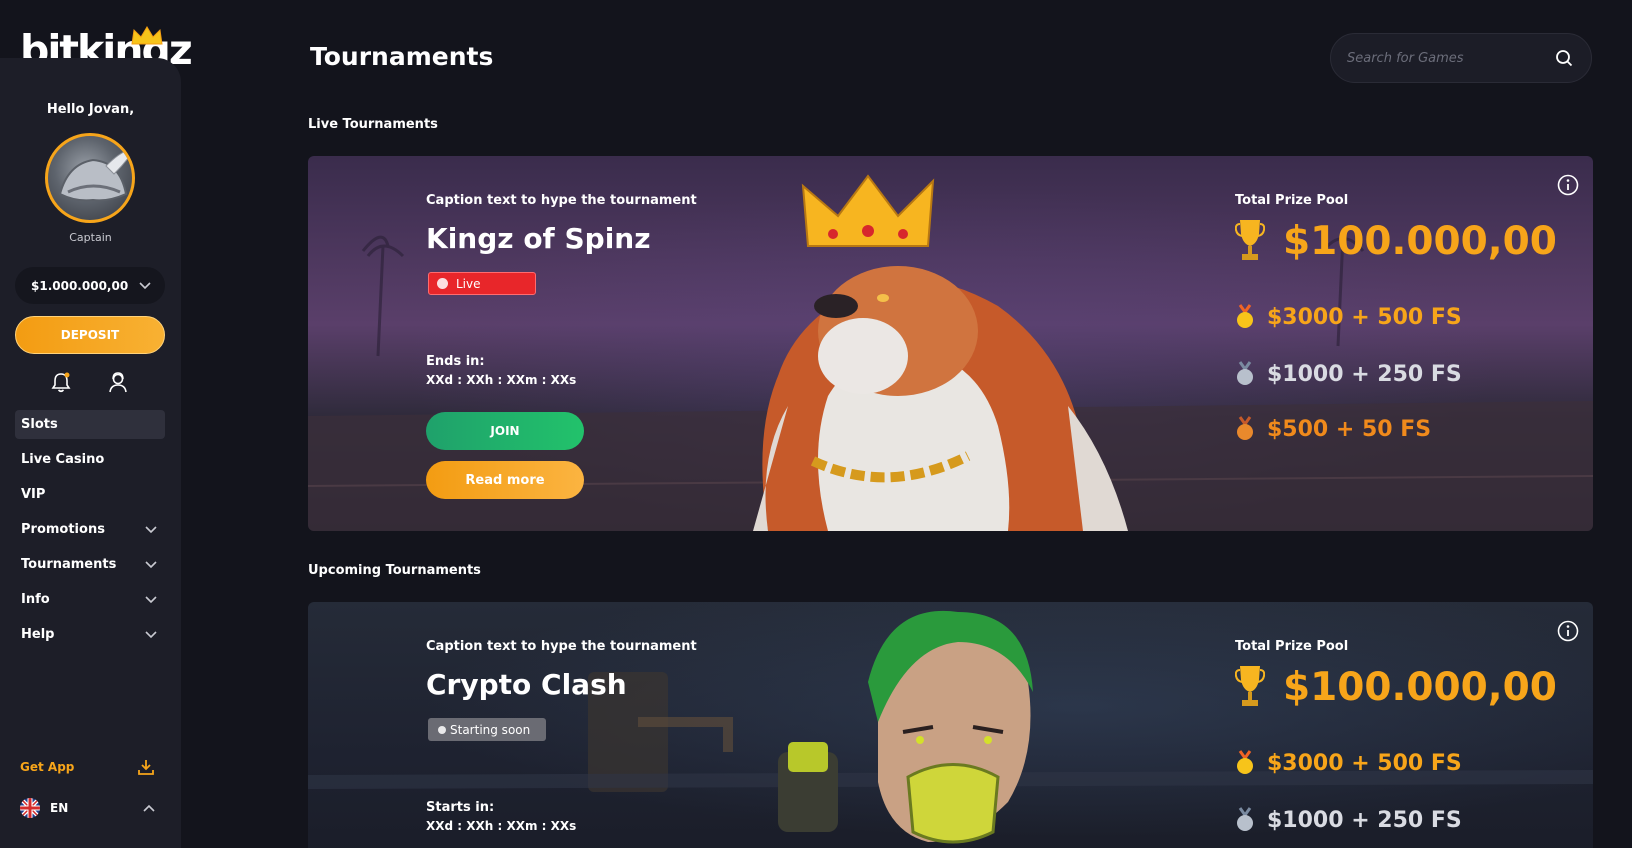 This screenshot has height=848, width=1632. Describe the element at coordinates (38, 634) in the screenshot. I see `nav-label: Help` at that location.